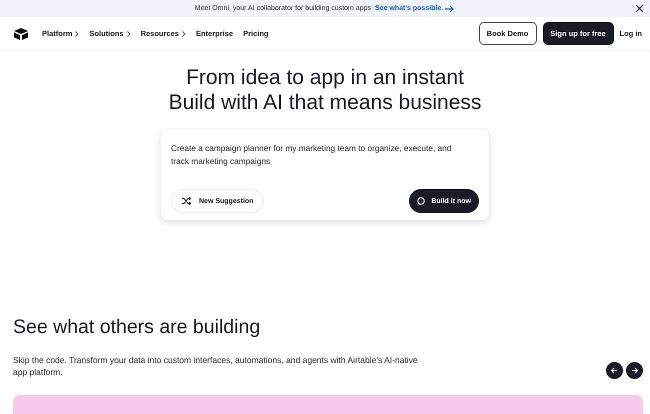 This screenshot has height=414, width=650. Describe the element at coordinates (216, 366) in the screenshot. I see `section-description: Skip the code. Transform your data into custom interfaces, automations, and agents with Airtable's AI-native app platform.` at that location.